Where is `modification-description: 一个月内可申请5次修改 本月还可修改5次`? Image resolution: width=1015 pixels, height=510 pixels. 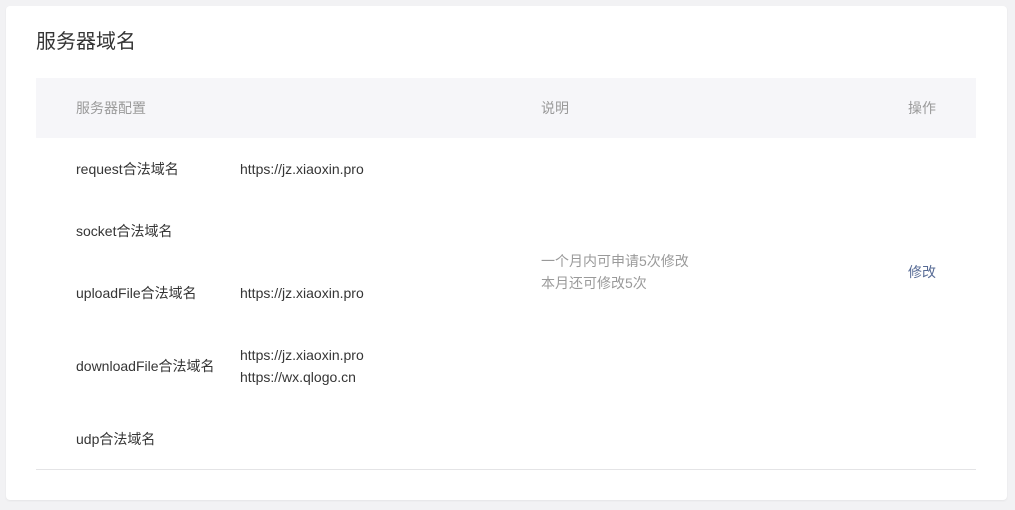
modification-description: 一个月内可申请5次修改 本月还可修改5次 is located at coordinates (615, 272).